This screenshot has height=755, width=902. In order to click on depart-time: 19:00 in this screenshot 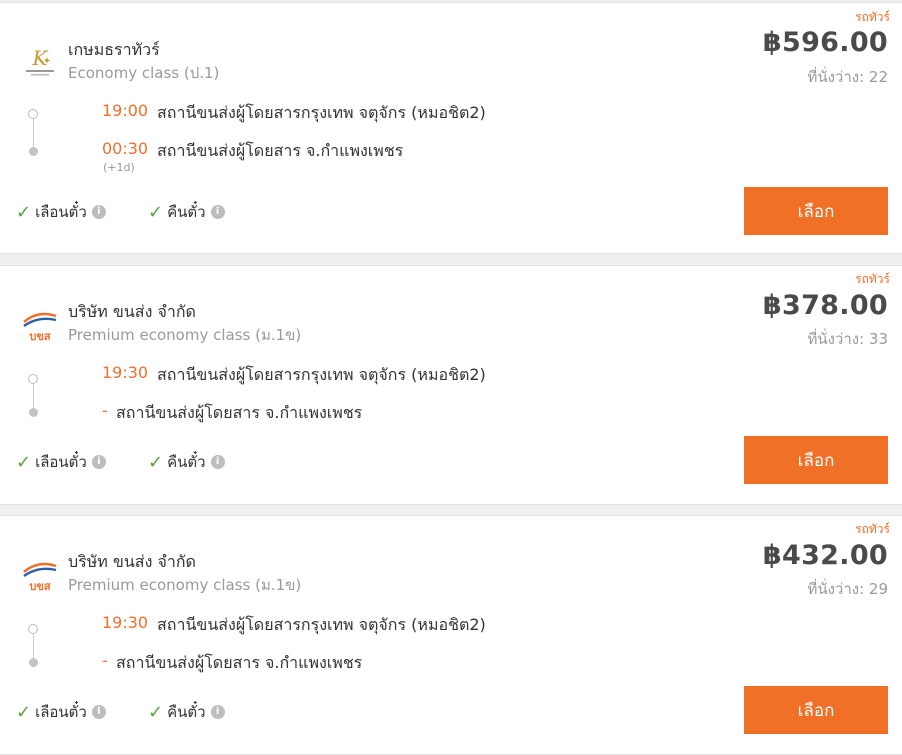, I will do `click(125, 110)`.